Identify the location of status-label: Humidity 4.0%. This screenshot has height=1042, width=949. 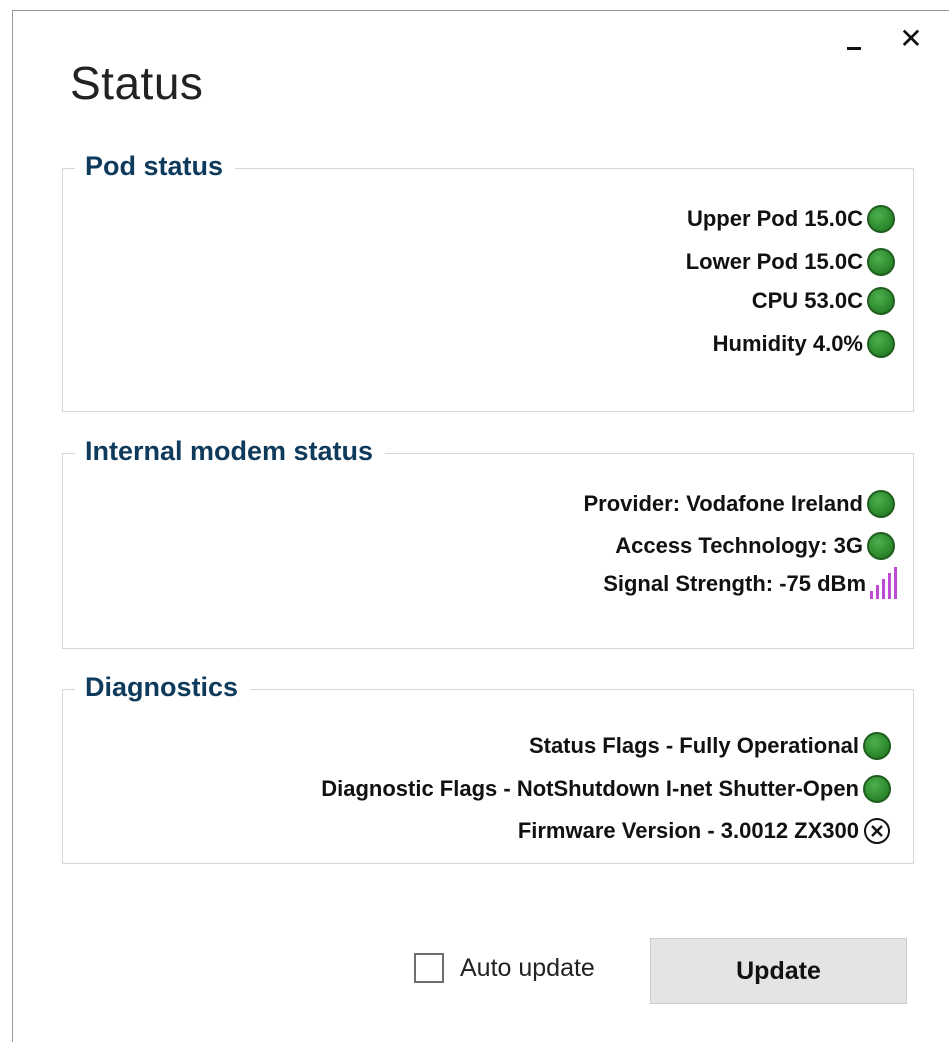
(787, 343).